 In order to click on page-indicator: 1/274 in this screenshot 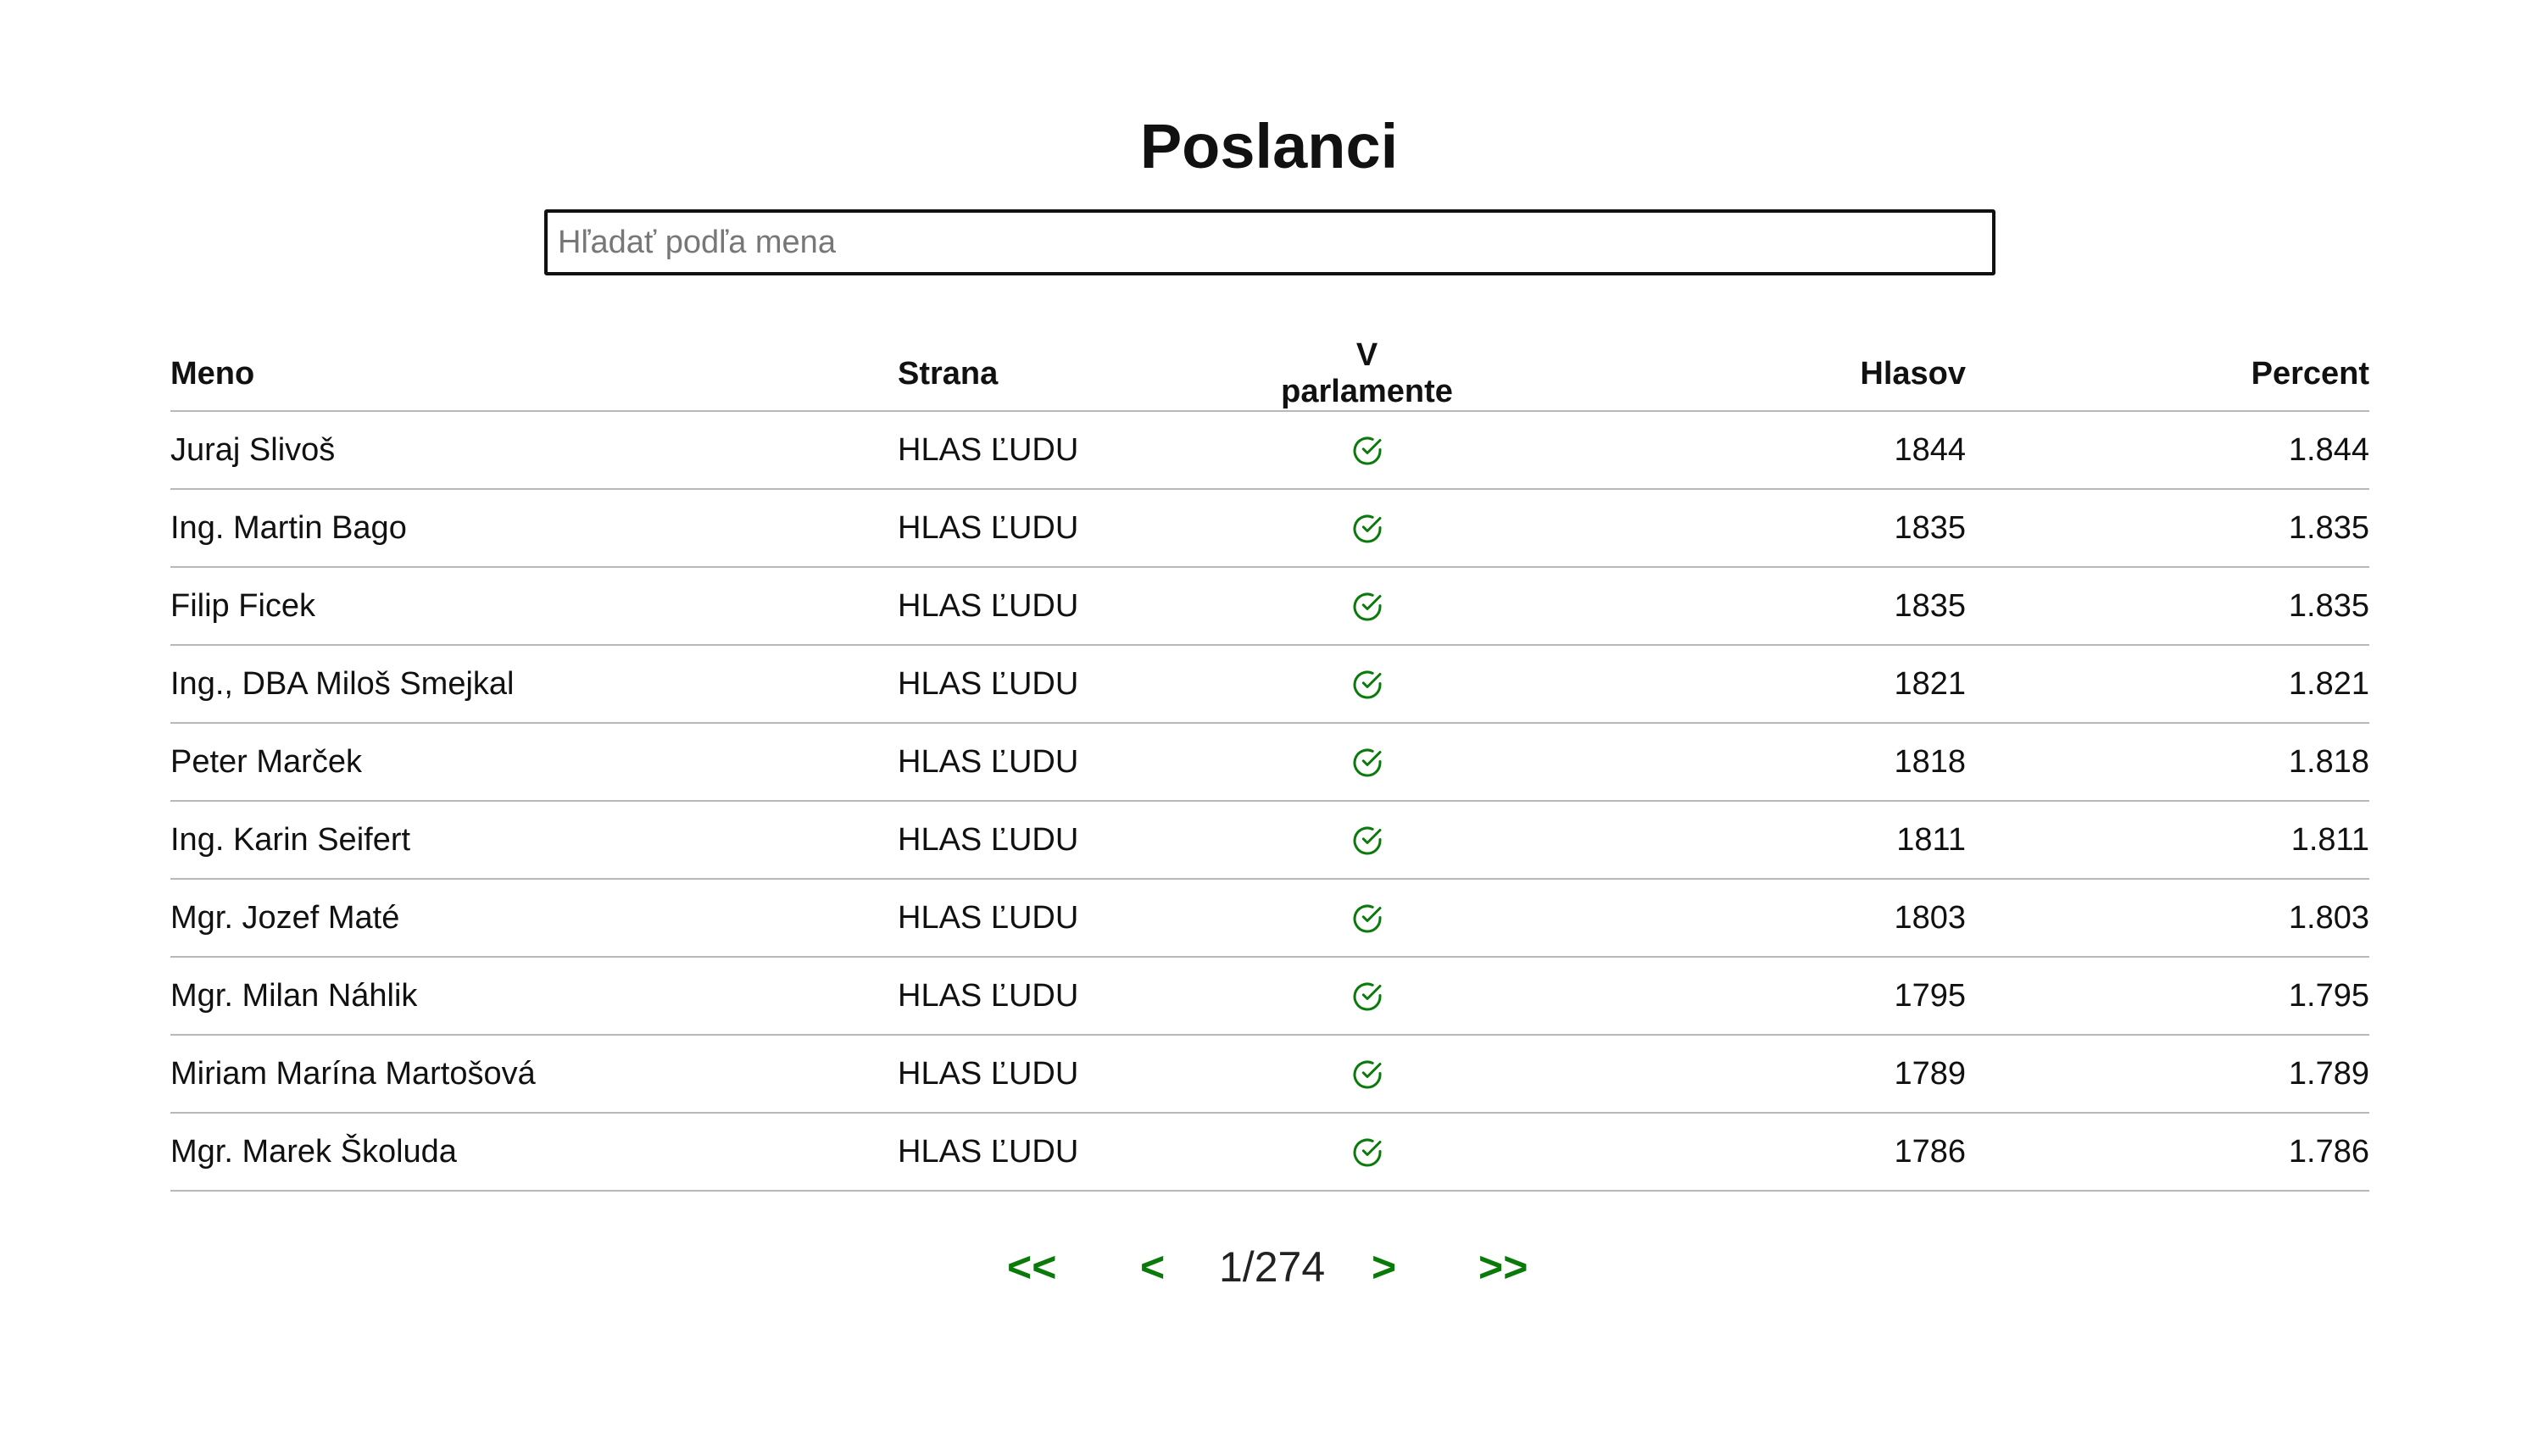, I will do `click(1272, 1267)`.